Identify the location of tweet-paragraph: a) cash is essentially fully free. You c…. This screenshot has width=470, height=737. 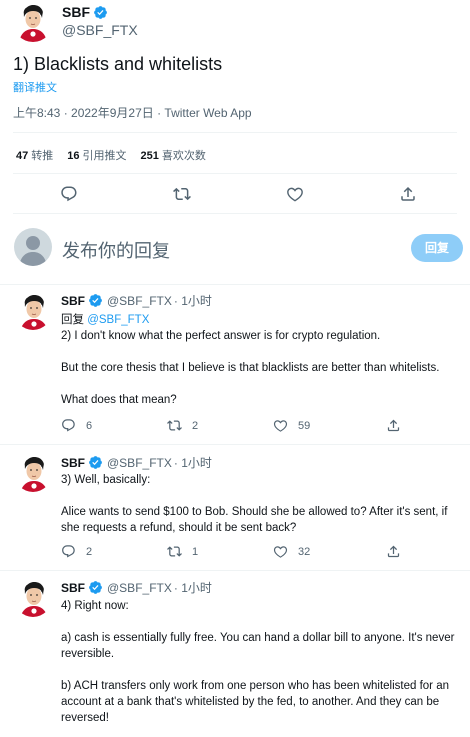
(258, 646).